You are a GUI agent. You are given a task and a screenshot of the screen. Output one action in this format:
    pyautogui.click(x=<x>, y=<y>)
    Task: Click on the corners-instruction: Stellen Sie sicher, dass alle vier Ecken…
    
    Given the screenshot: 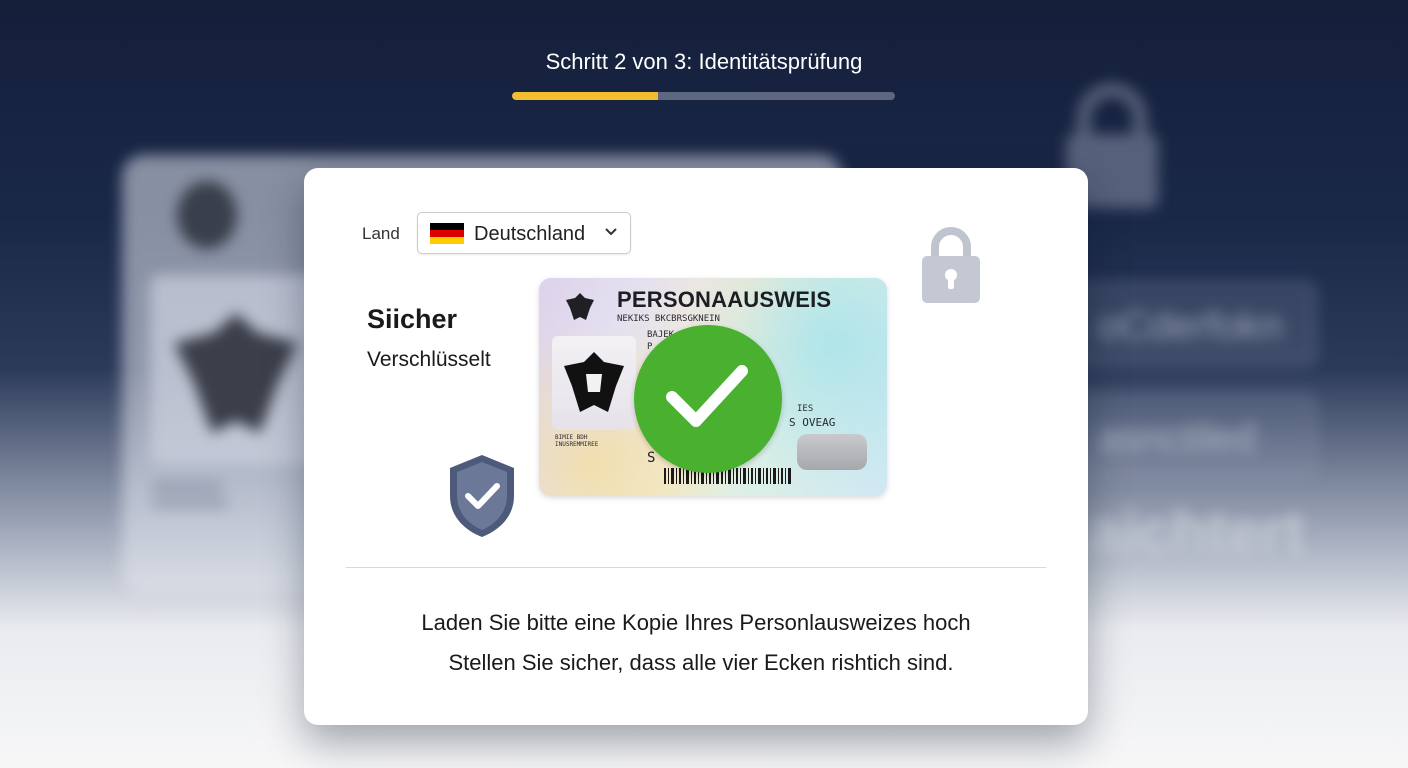 What is the action you would take?
    pyautogui.click(x=701, y=662)
    